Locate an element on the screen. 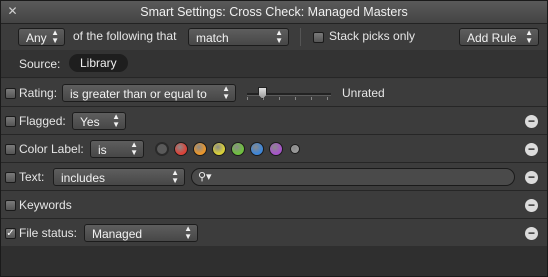  flagged-checkbox is located at coordinates (10, 121).